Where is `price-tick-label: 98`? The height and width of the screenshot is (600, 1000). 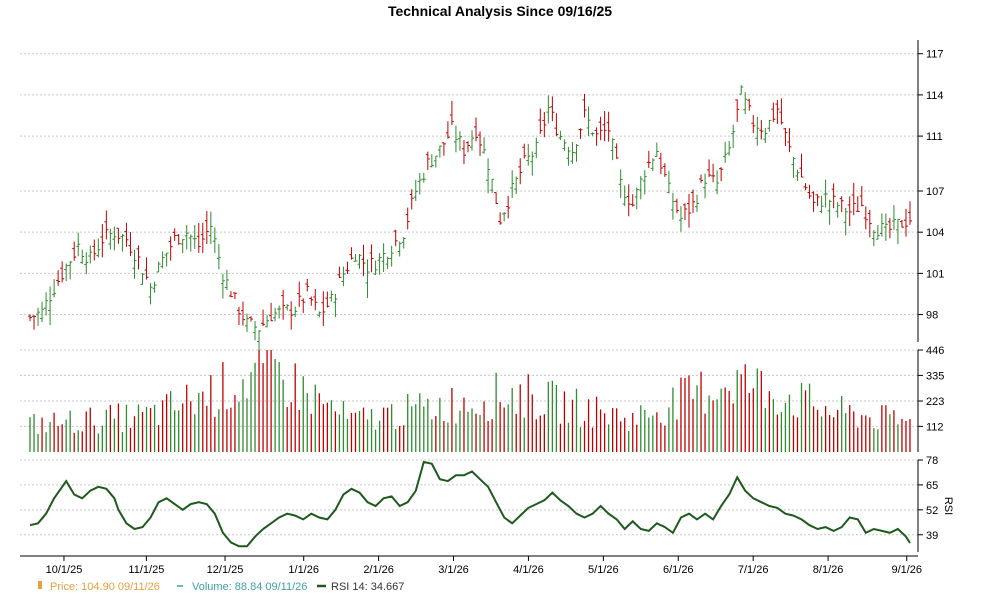 price-tick-label: 98 is located at coordinates (932, 316).